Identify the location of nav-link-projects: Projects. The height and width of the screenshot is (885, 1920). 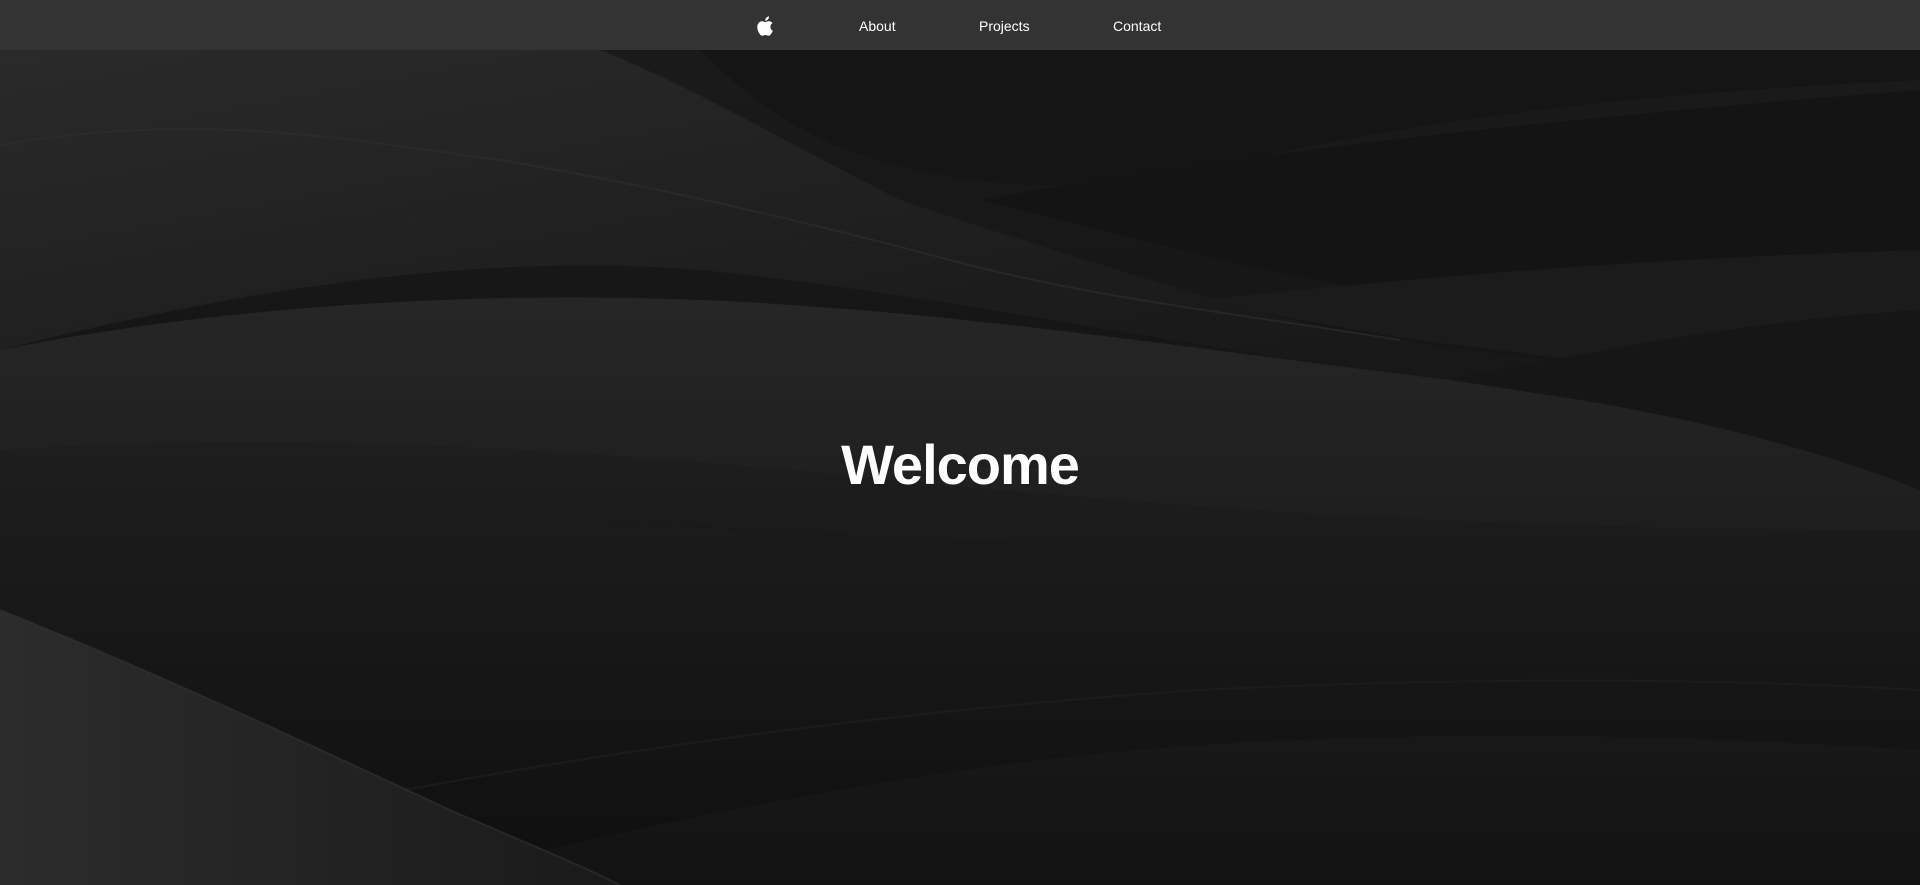
(1004, 26).